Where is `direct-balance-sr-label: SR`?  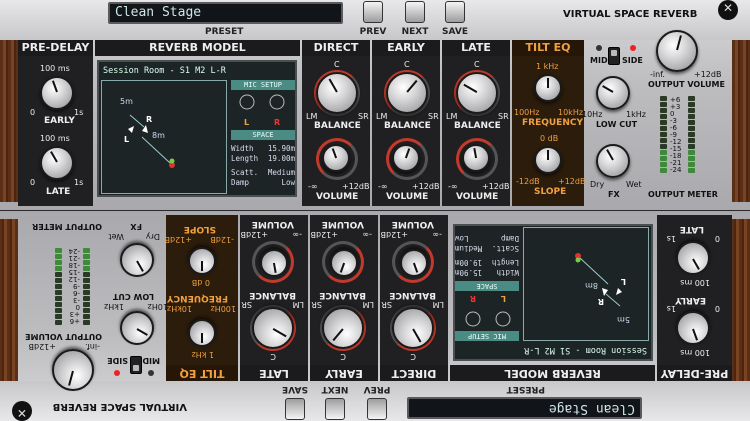
direct-balance-sr-label: SR is located at coordinates (363, 116).